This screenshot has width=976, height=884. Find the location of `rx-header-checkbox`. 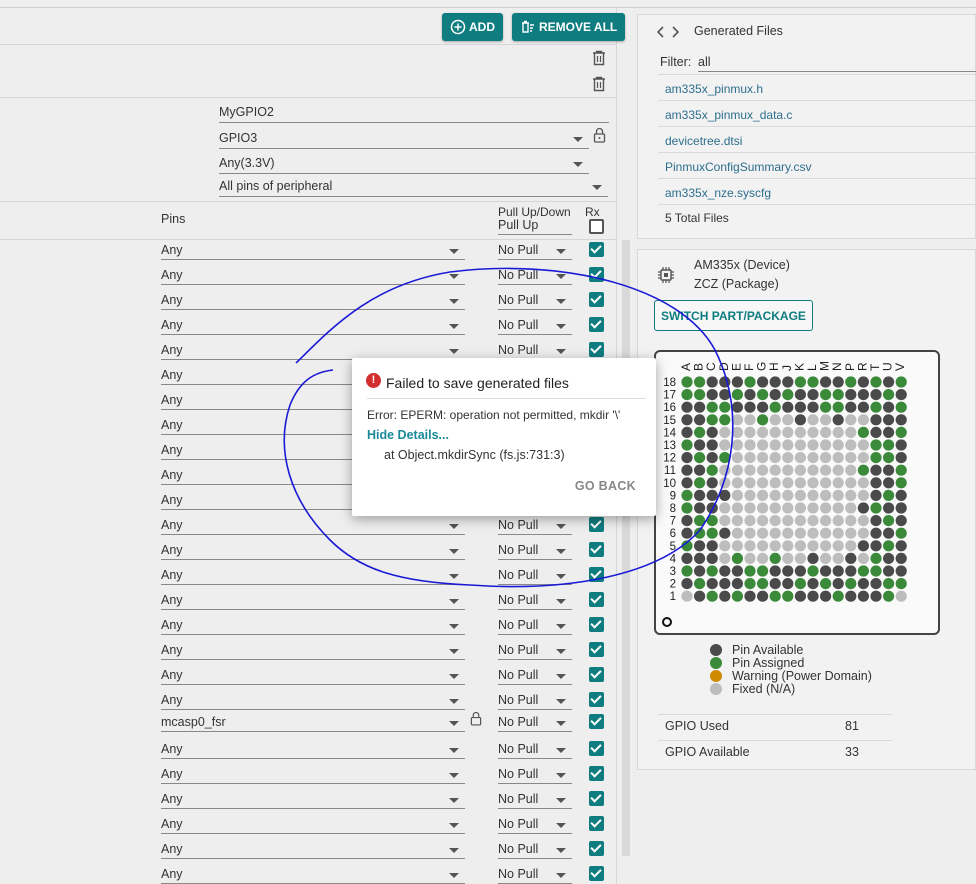

rx-header-checkbox is located at coordinates (596, 226).